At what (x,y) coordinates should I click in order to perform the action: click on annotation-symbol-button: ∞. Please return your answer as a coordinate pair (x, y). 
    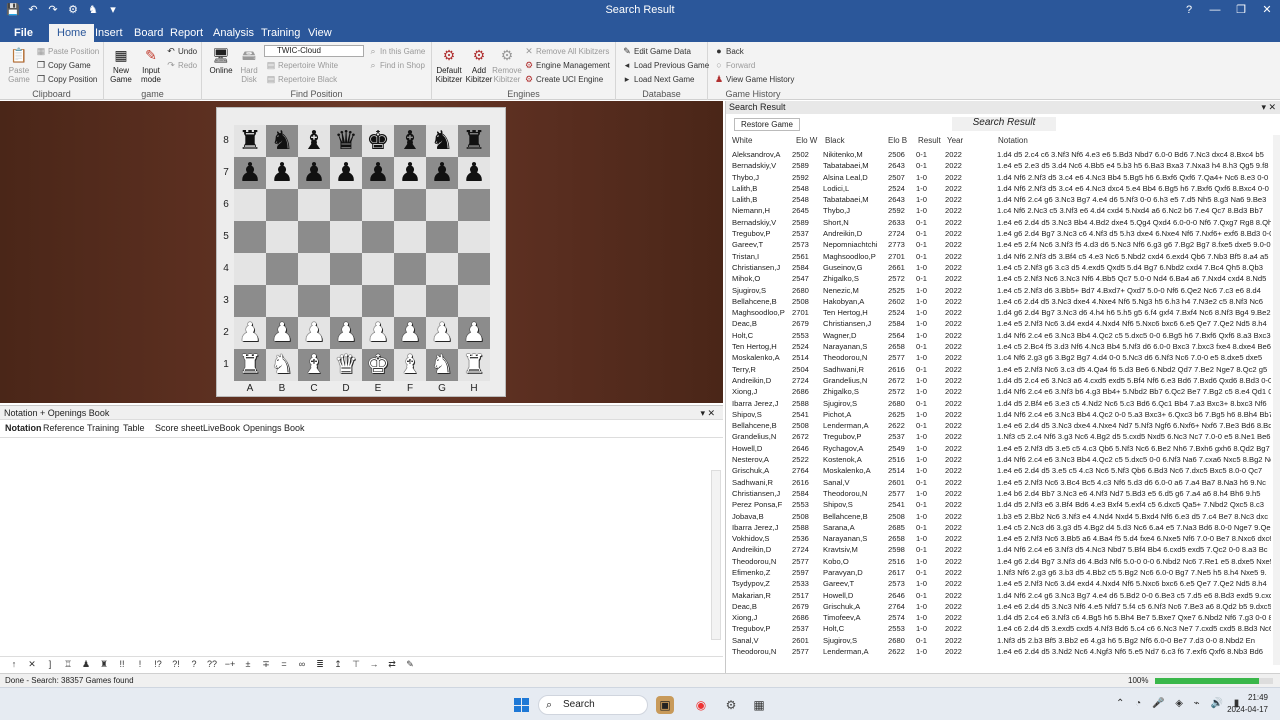
    Looking at the image, I should click on (302, 664).